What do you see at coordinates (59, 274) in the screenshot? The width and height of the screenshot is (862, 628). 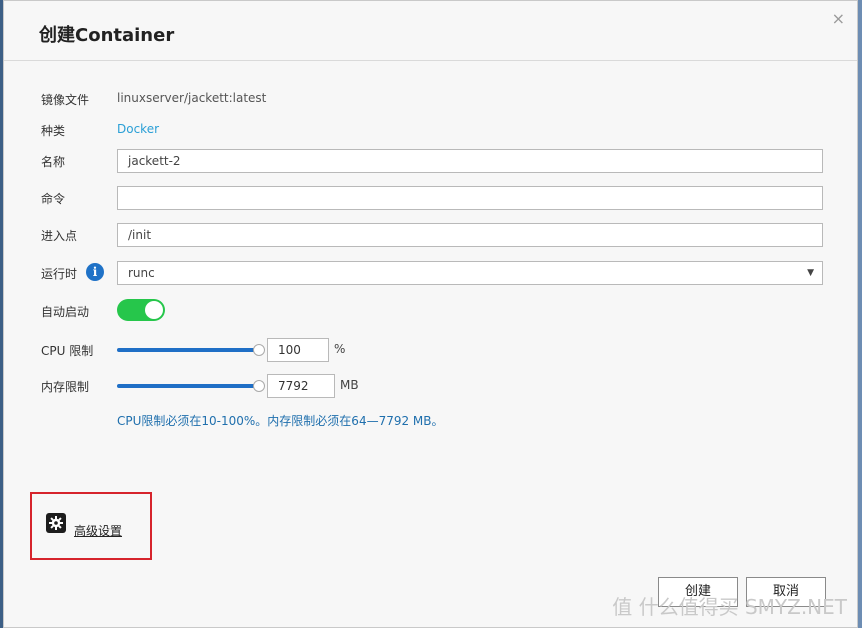 I see `runtime-label: 运行时` at bounding box center [59, 274].